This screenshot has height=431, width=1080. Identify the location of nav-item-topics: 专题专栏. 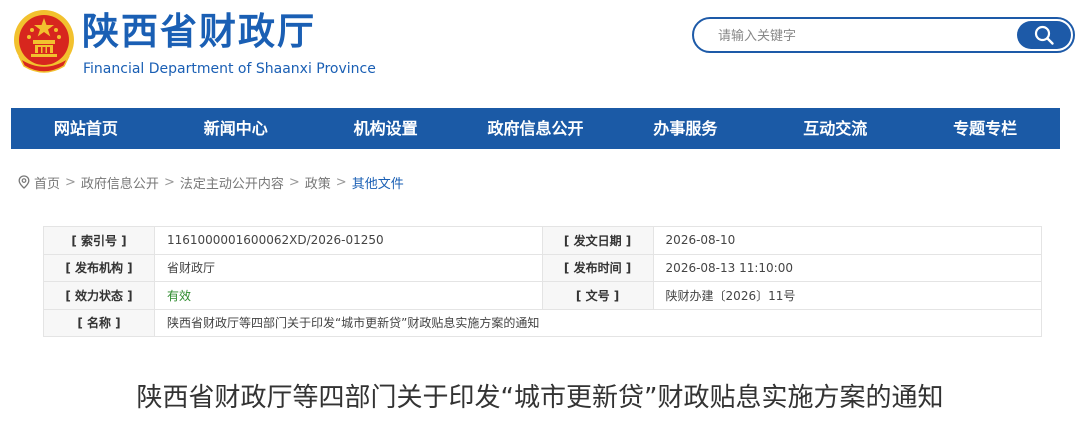
(985, 128).